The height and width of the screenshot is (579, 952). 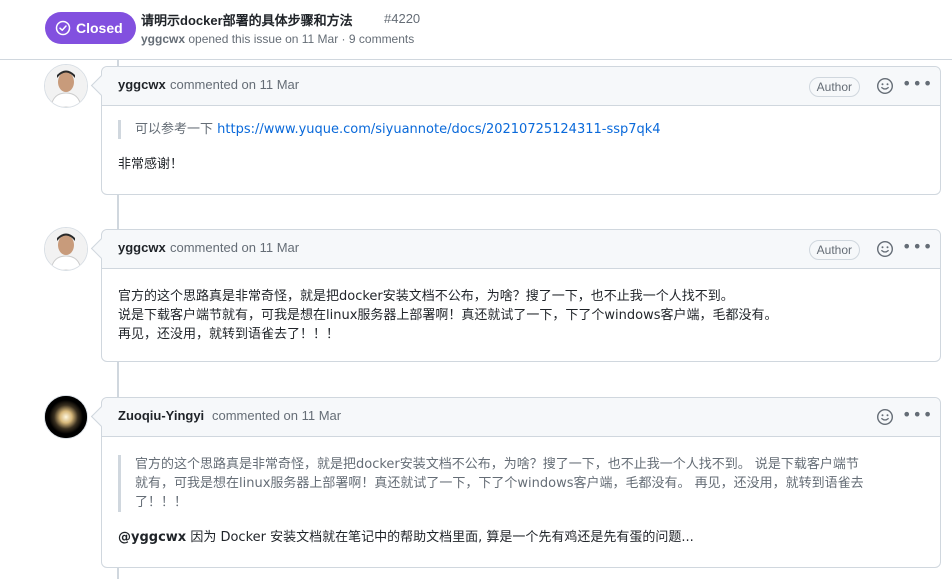 What do you see at coordinates (300, 39) in the screenshot?
I see `issue-meta-text: opened this issue on 11 Mar · 9 comments` at bounding box center [300, 39].